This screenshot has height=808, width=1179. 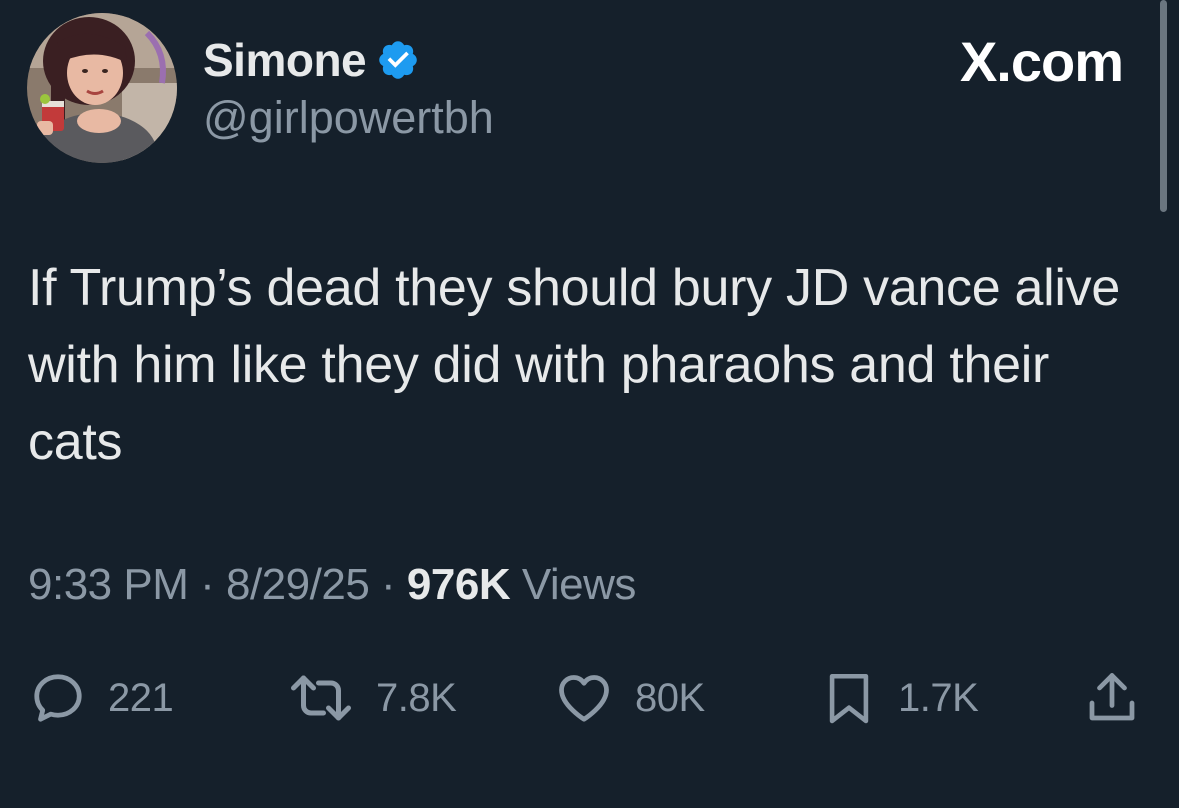 What do you see at coordinates (348, 118) in the screenshot?
I see `user-handle: @girlpowertbh` at bounding box center [348, 118].